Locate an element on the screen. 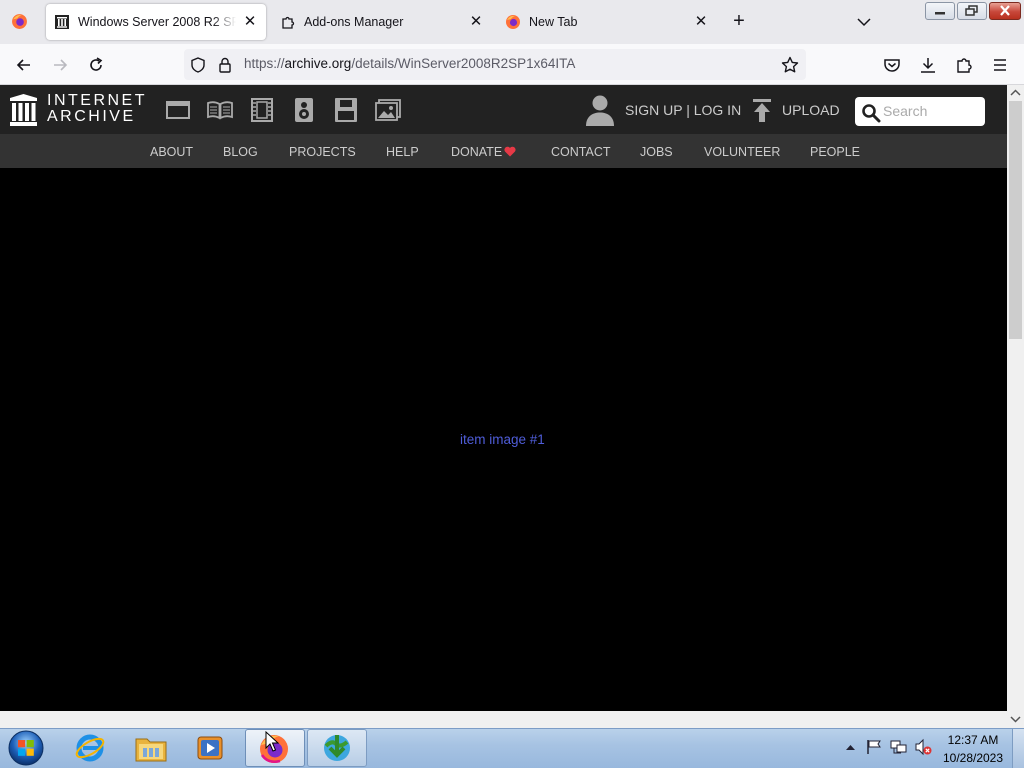 Image resolution: width=1024 pixels, height=768 pixels. puzzle-icon is located at coordinates (288, 22).